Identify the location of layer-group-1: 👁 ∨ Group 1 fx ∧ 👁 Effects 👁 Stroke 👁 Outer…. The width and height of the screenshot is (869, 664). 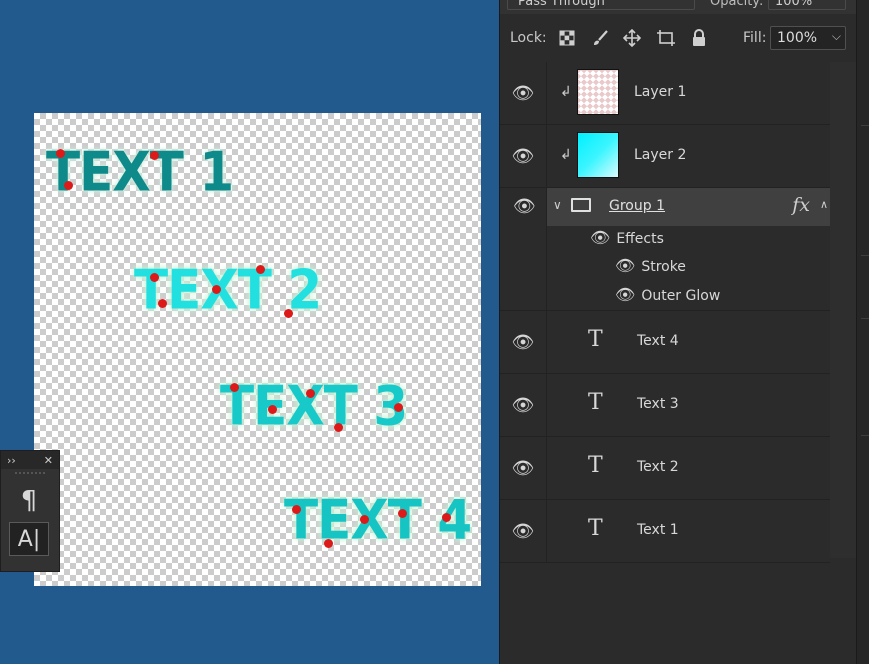
(665, 249).